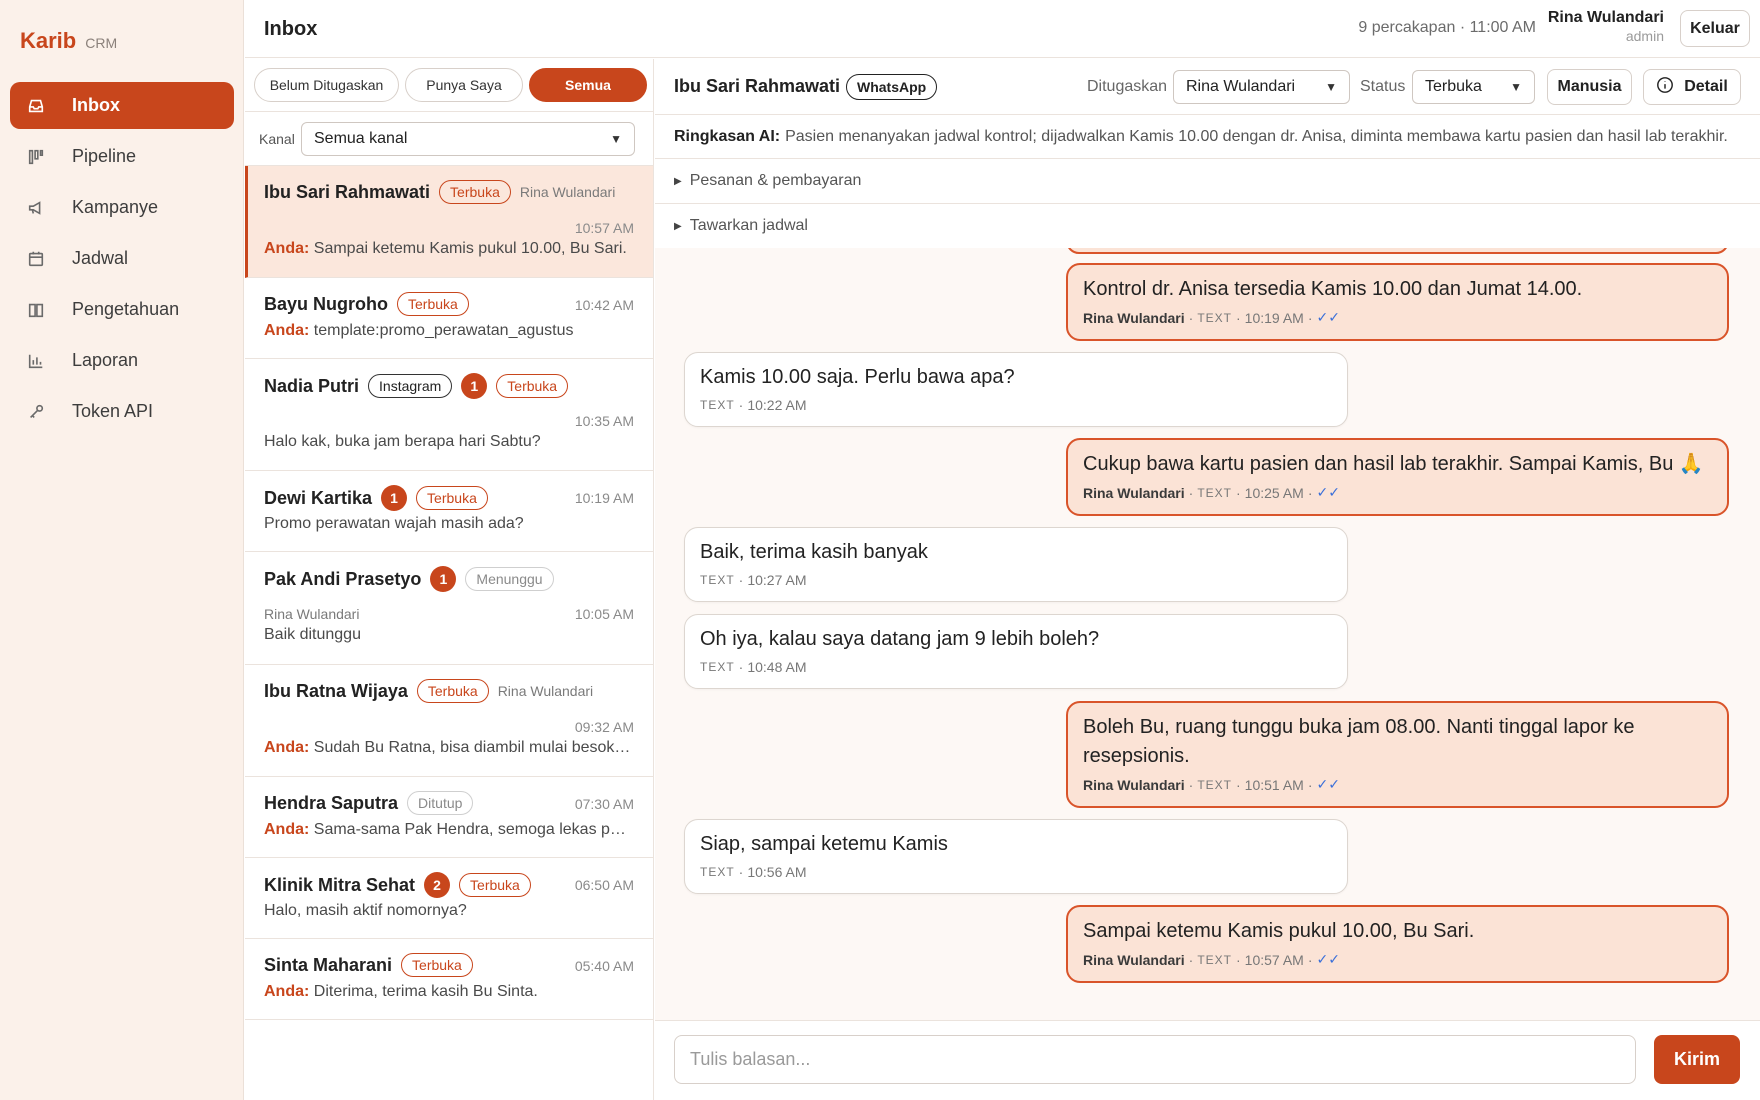 This screenshot has height=1100, width=1760. Describe the element at coordinates (588, 85) in the screenshot. I see `tab-semua: Semua` at that location.